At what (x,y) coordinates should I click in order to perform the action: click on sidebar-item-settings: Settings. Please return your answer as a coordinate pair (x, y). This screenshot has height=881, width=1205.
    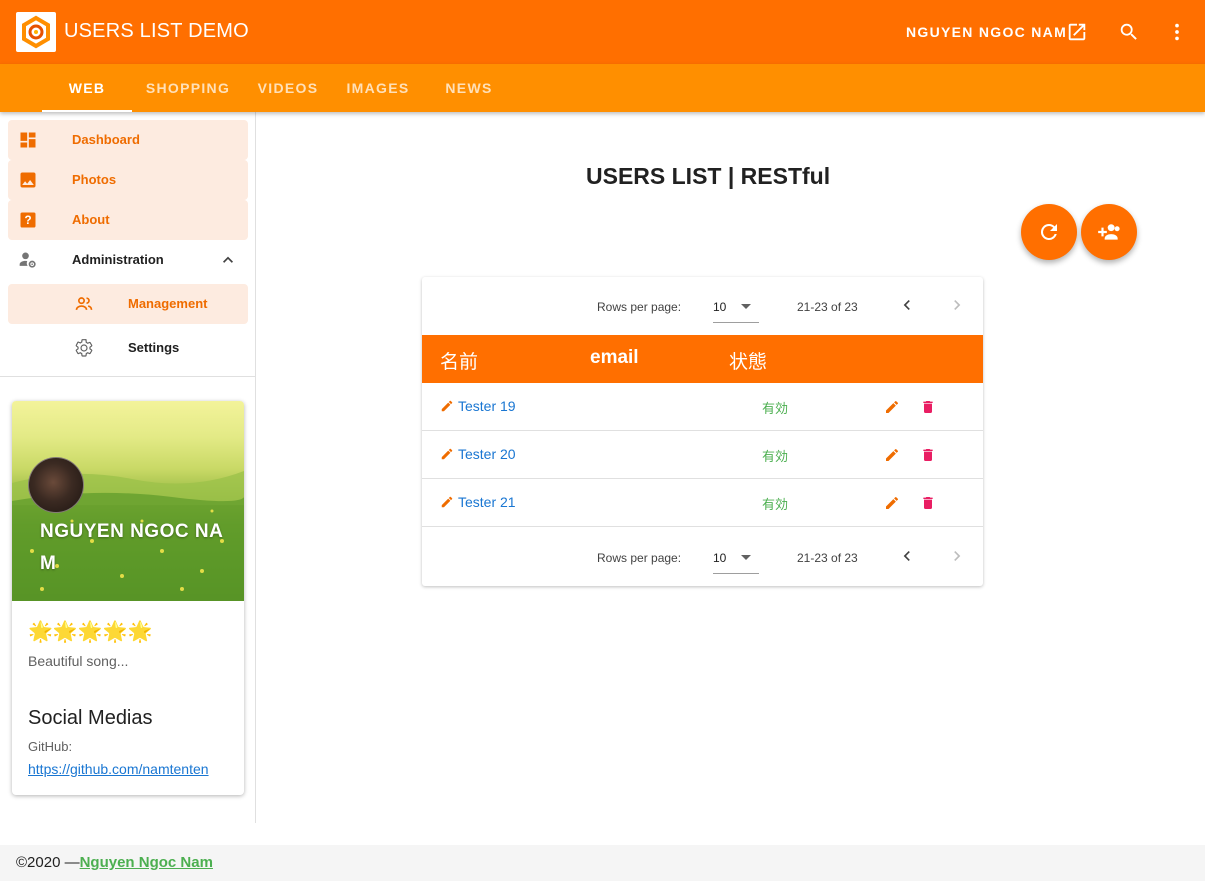
    Looking at the image, I should click on (128, 348).